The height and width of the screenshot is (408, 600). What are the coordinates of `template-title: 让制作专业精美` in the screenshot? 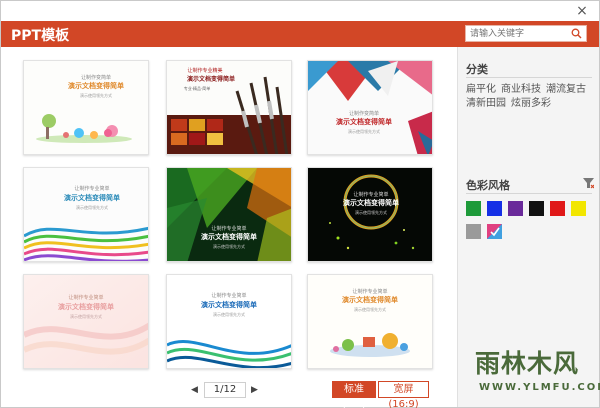 It's located at (204, 70).